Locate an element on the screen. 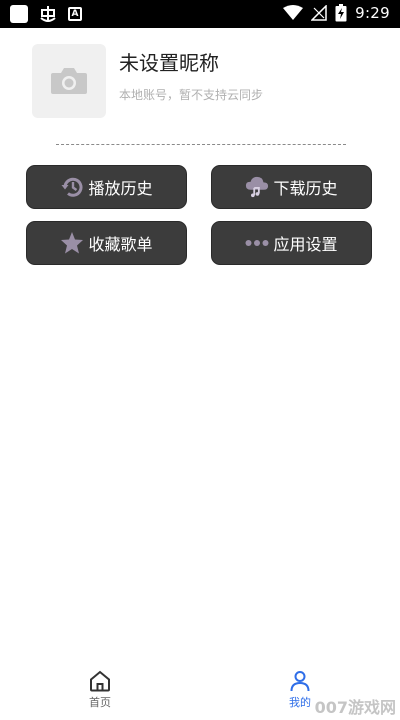 The width and height of the screenshot is (400, 720). download-history-label: 下载历史 is located at coordinates (305, 188).